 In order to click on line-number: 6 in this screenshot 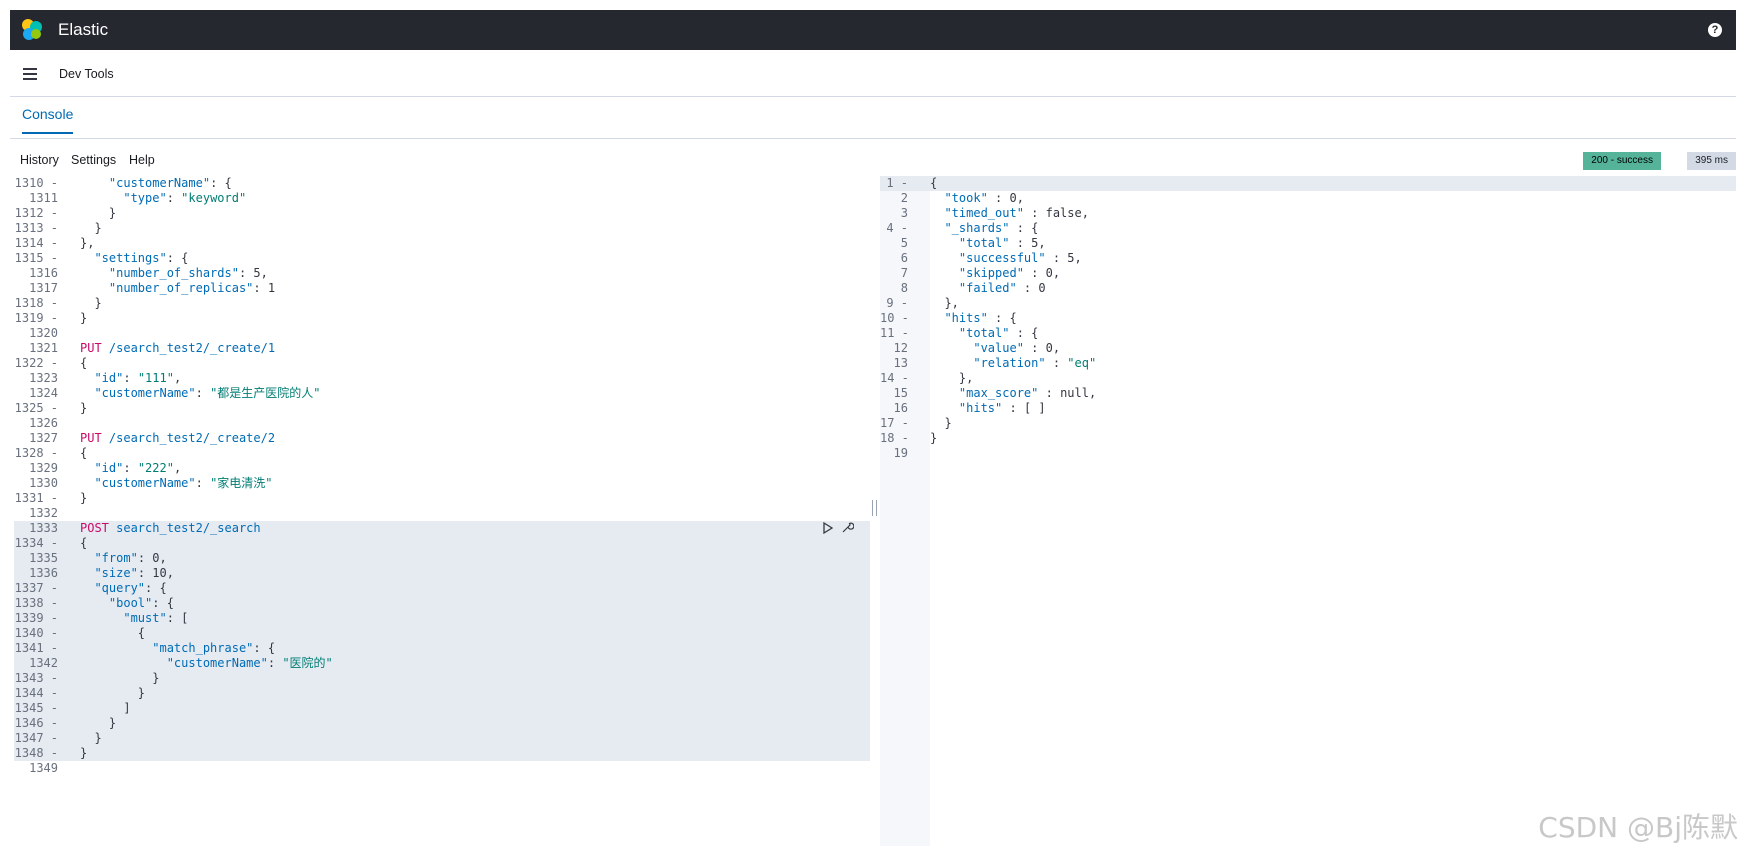, I will do `click(904, 258)`.